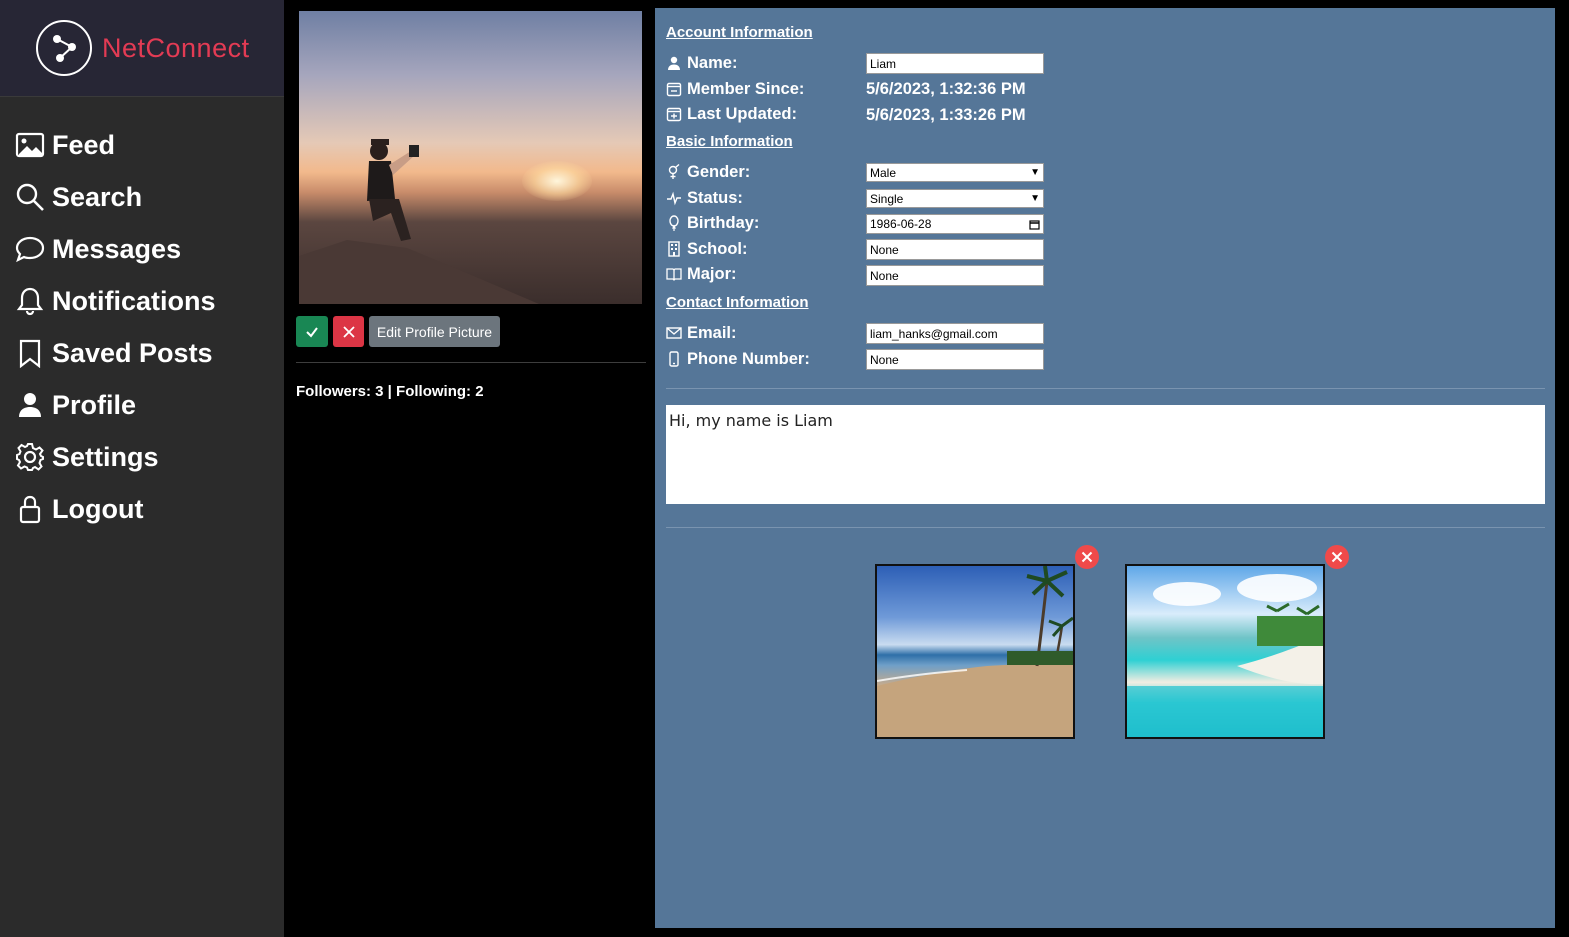 The height and width of the screenshot is (937, 1569). Describe the element at coordinates (737, 302) in the screenshot. I see `contact-info-title: Contact Information` at that location.